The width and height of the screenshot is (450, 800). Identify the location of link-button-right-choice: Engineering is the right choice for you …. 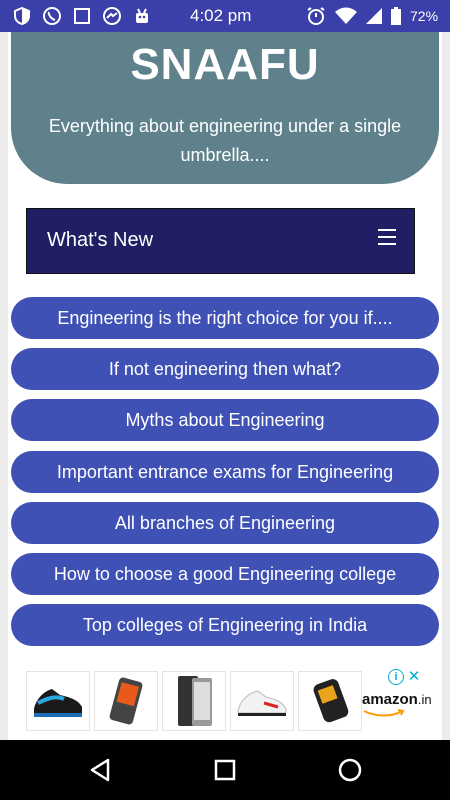
(225, 318).